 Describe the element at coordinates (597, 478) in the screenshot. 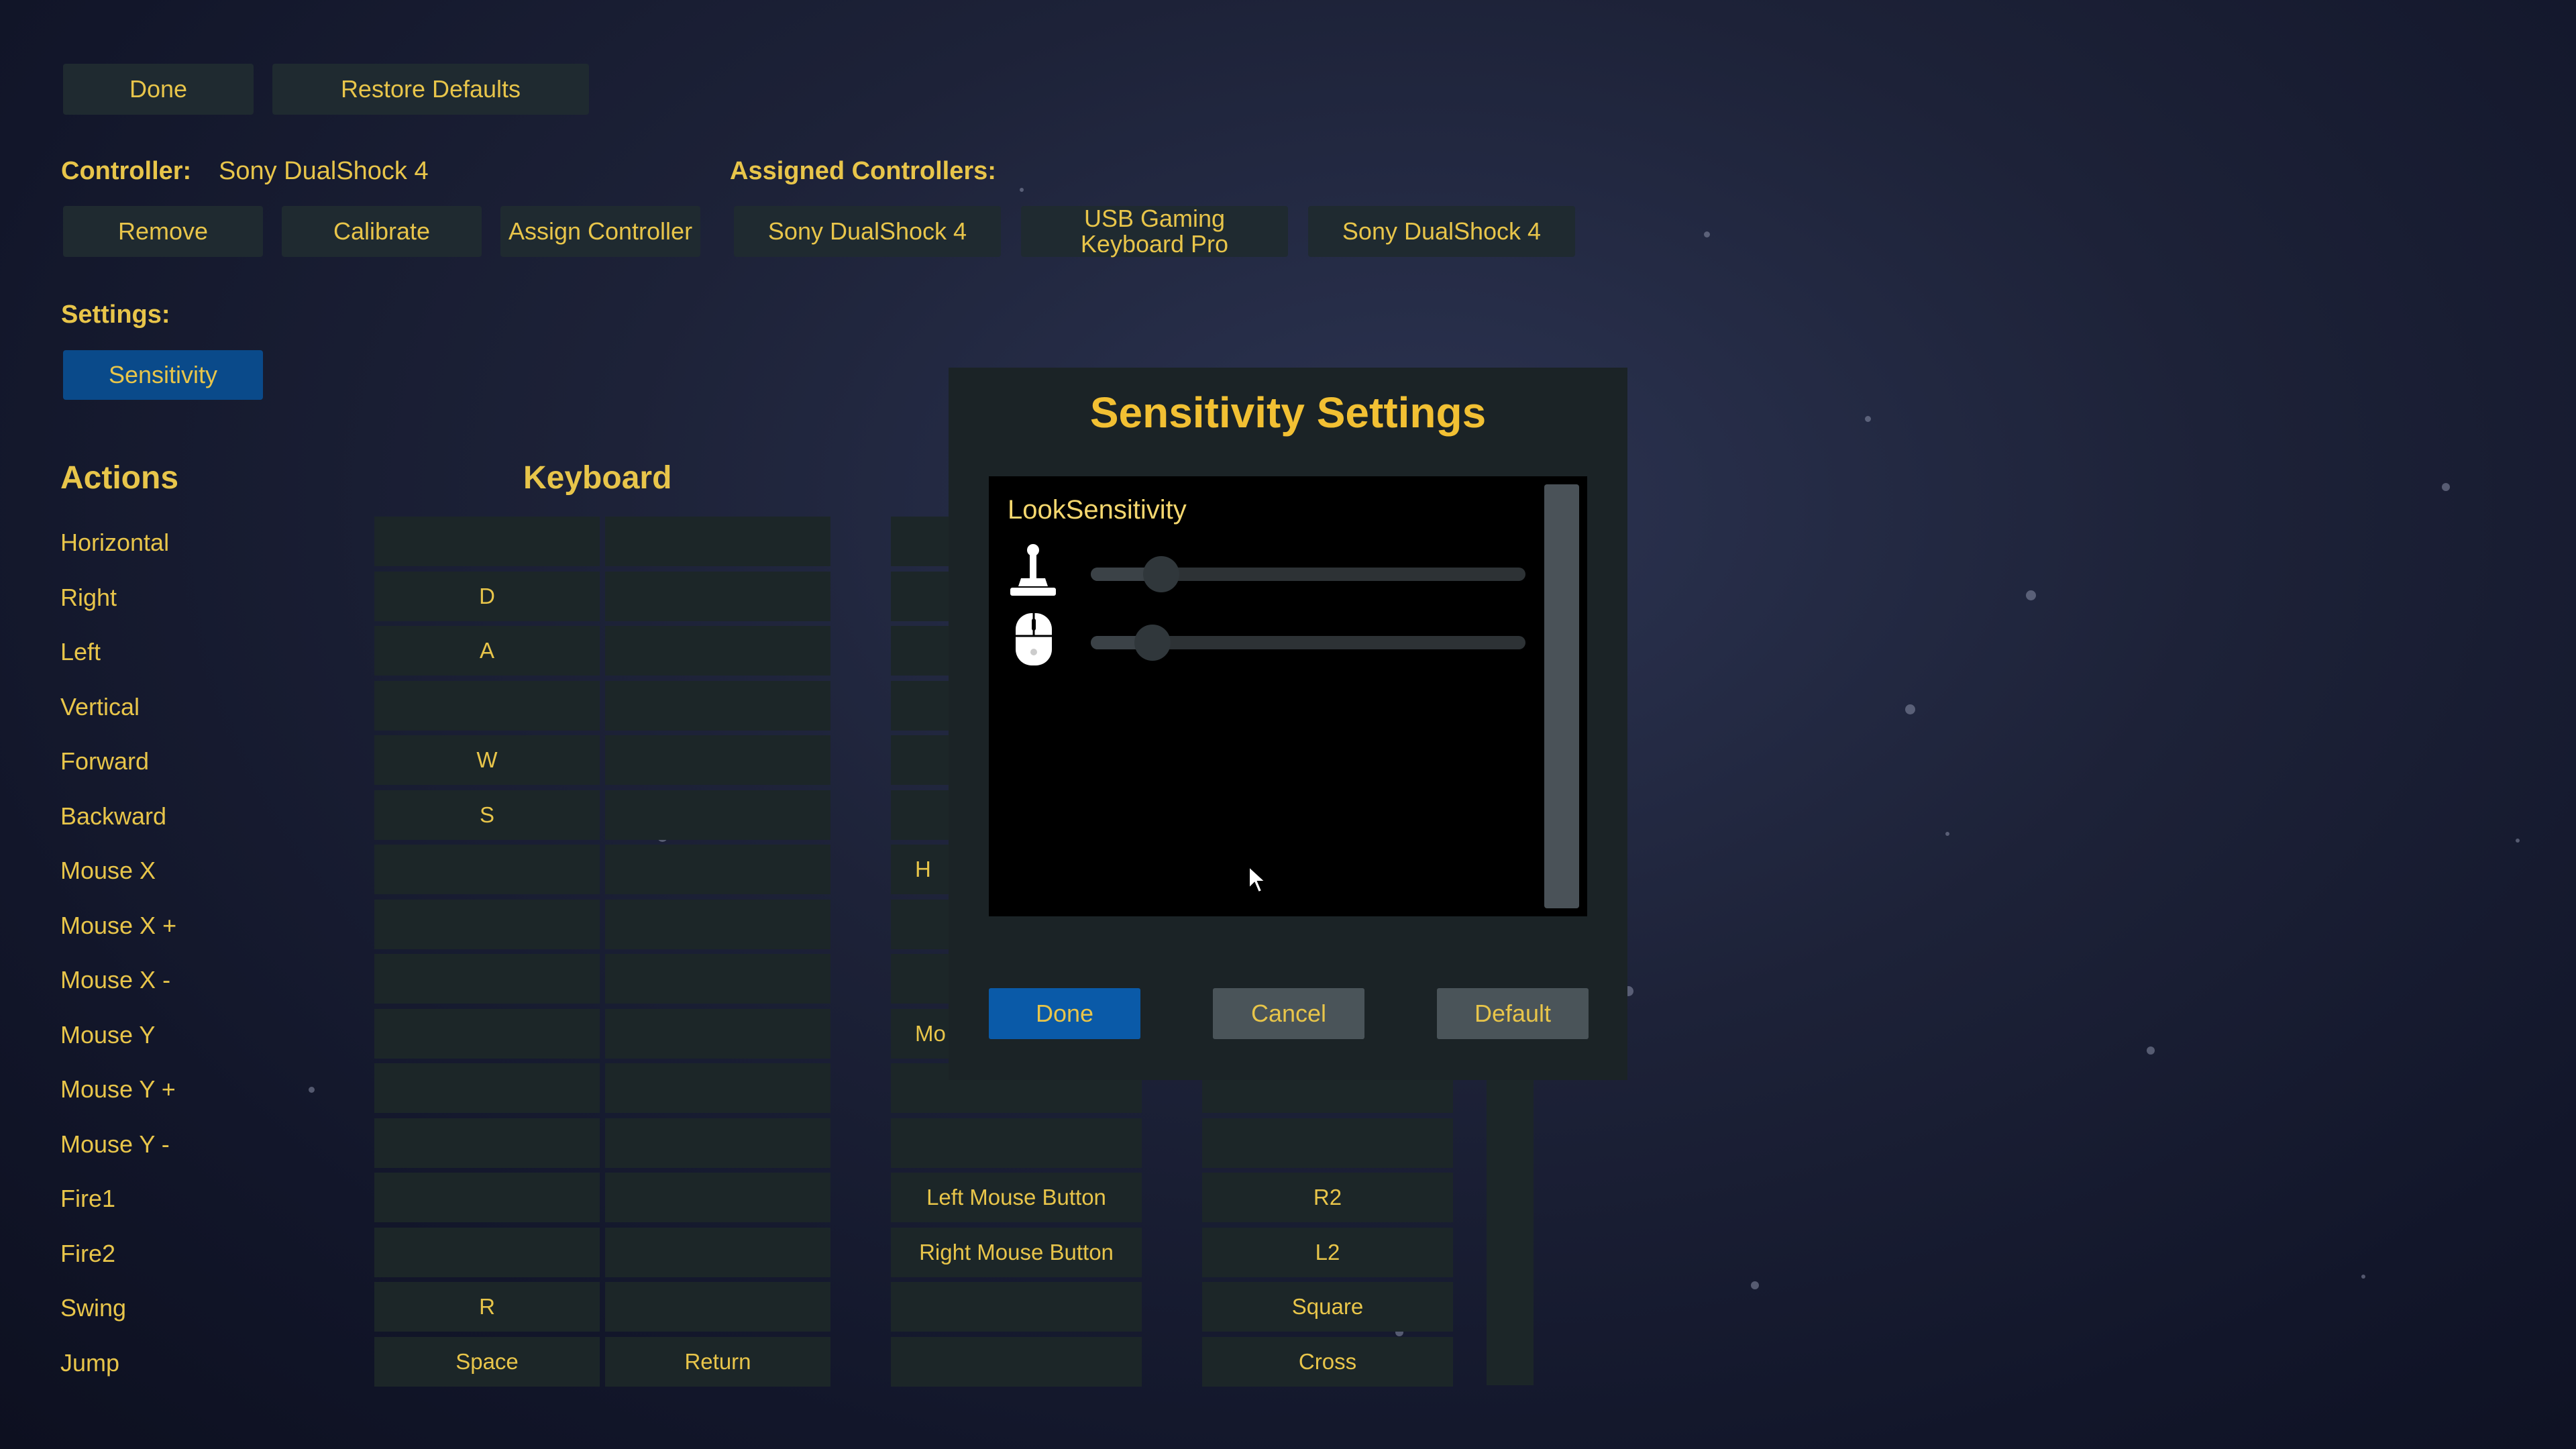

I see `keyboard-header: Keyboard` at that location.